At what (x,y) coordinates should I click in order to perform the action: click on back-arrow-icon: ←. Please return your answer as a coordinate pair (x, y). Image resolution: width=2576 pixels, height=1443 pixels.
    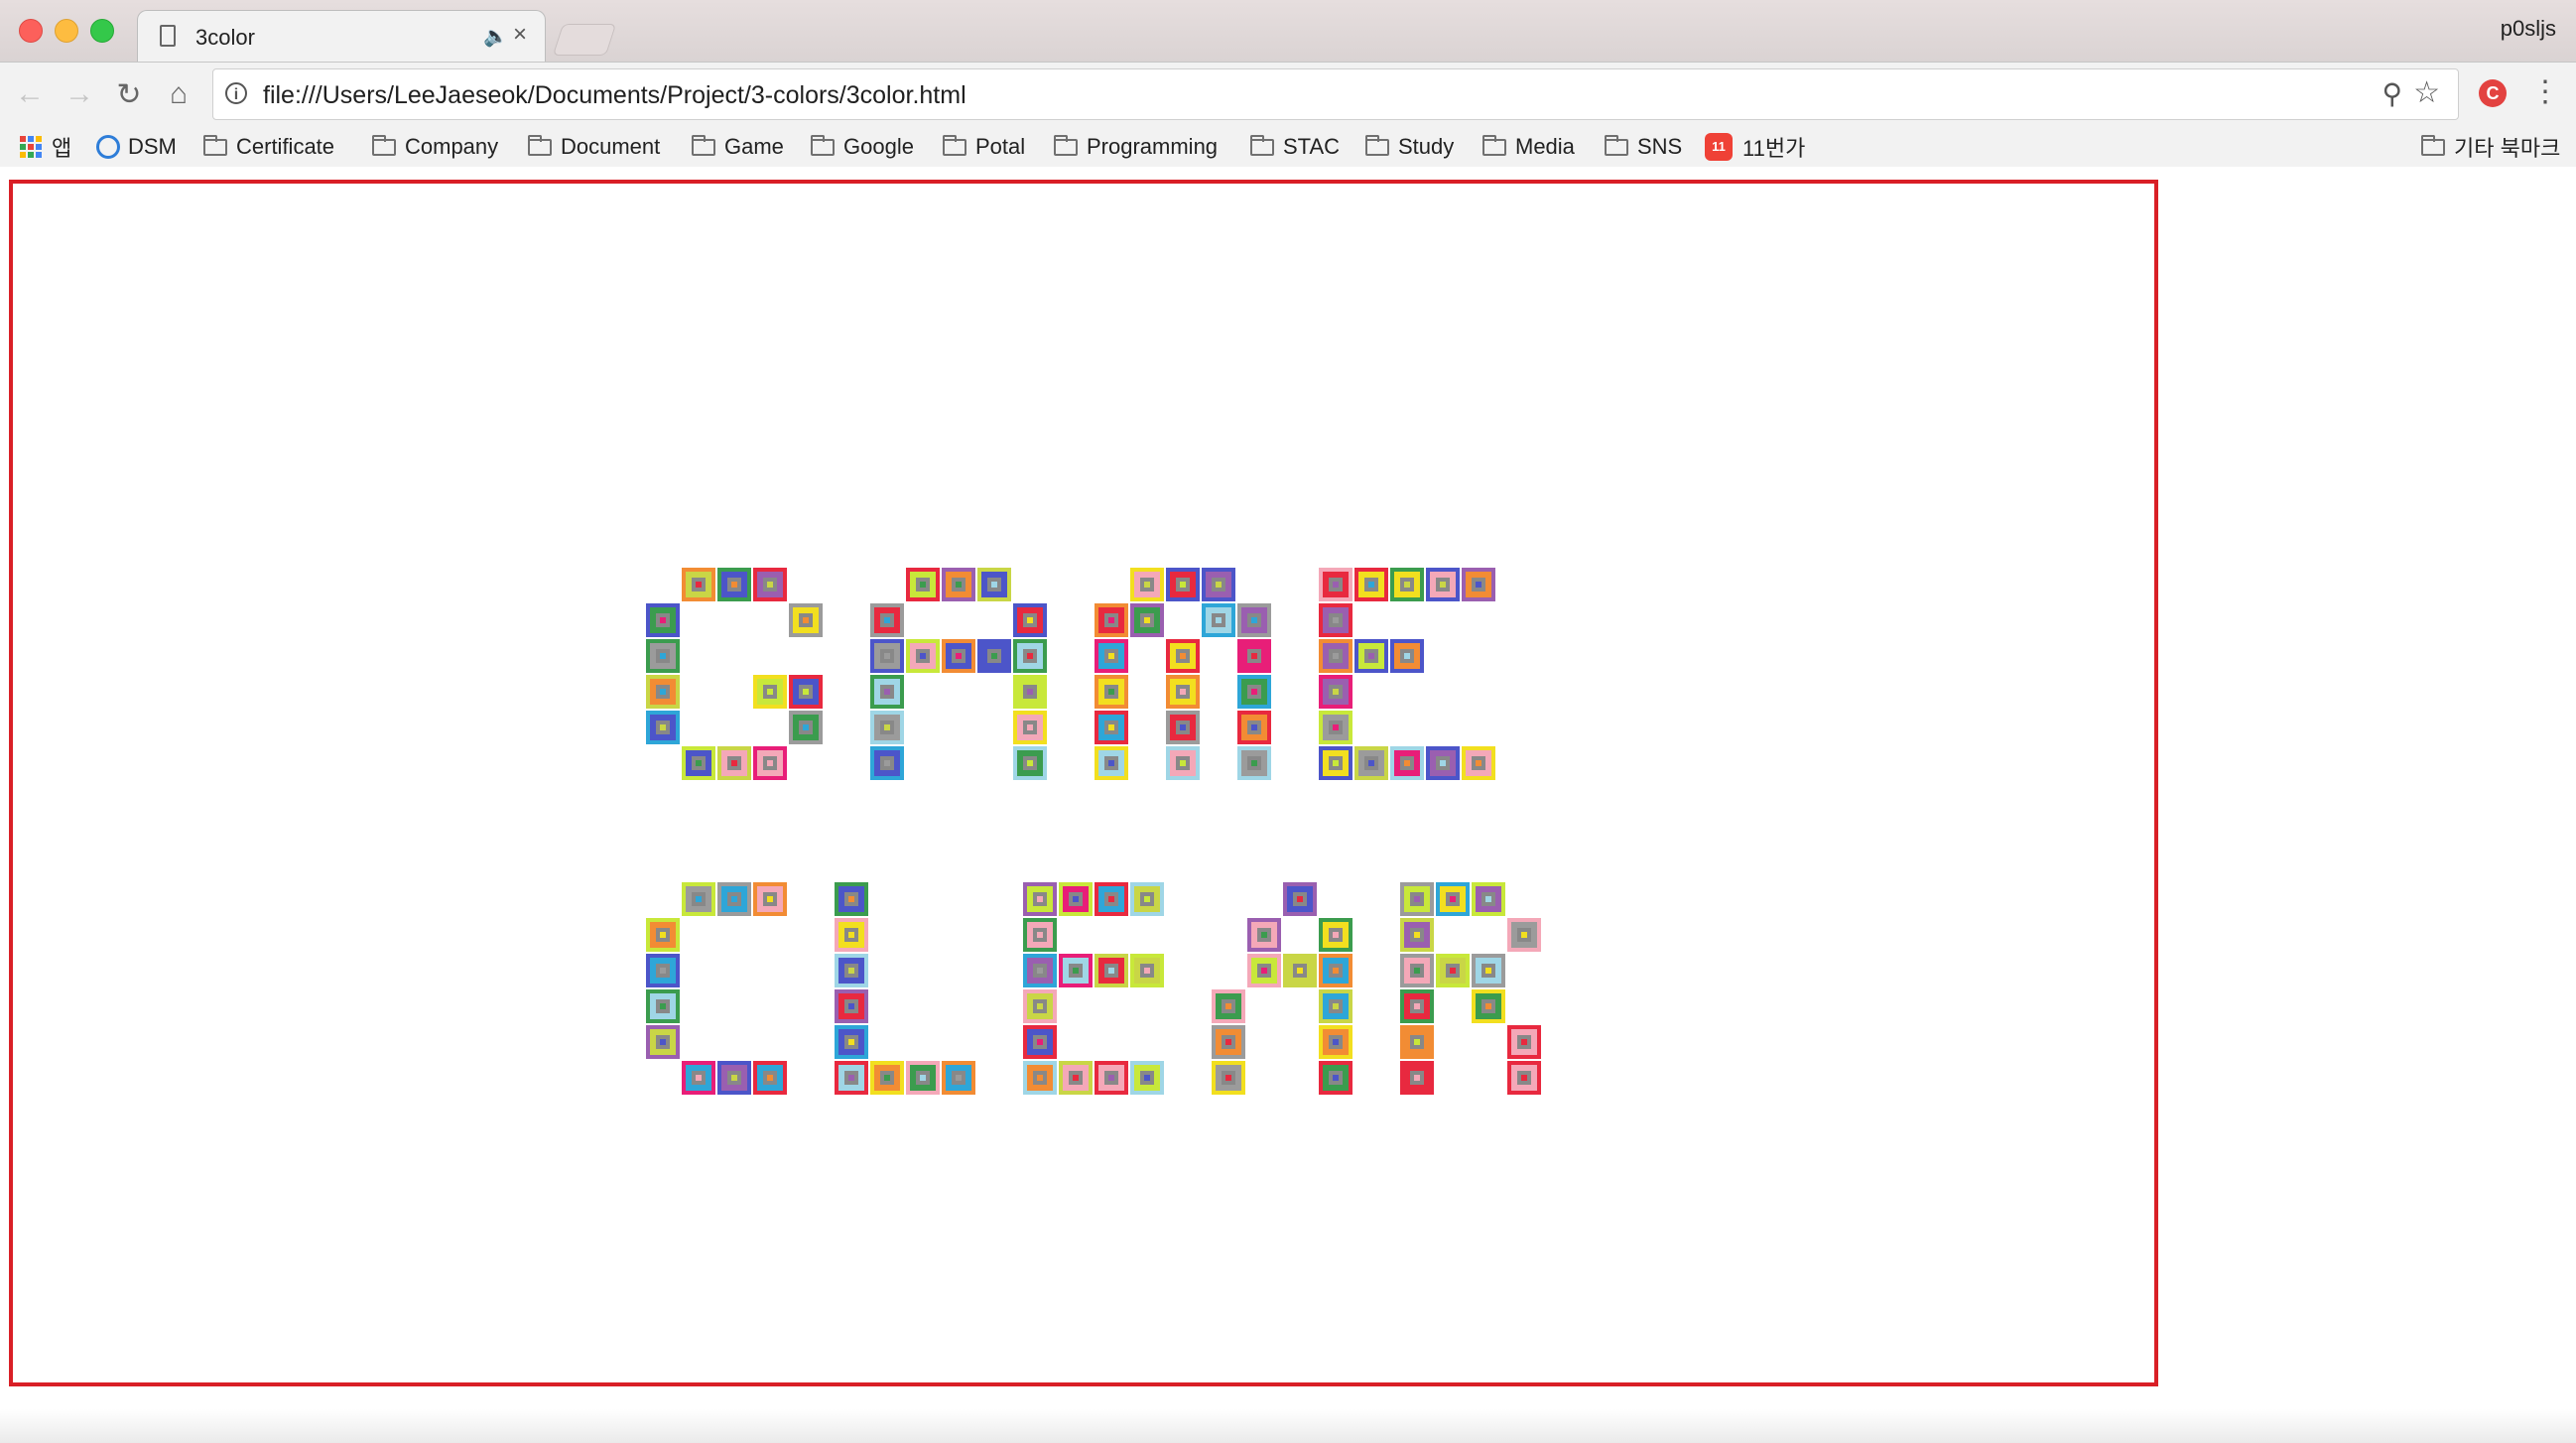
    Looking at the image, I should click on (30, 94).